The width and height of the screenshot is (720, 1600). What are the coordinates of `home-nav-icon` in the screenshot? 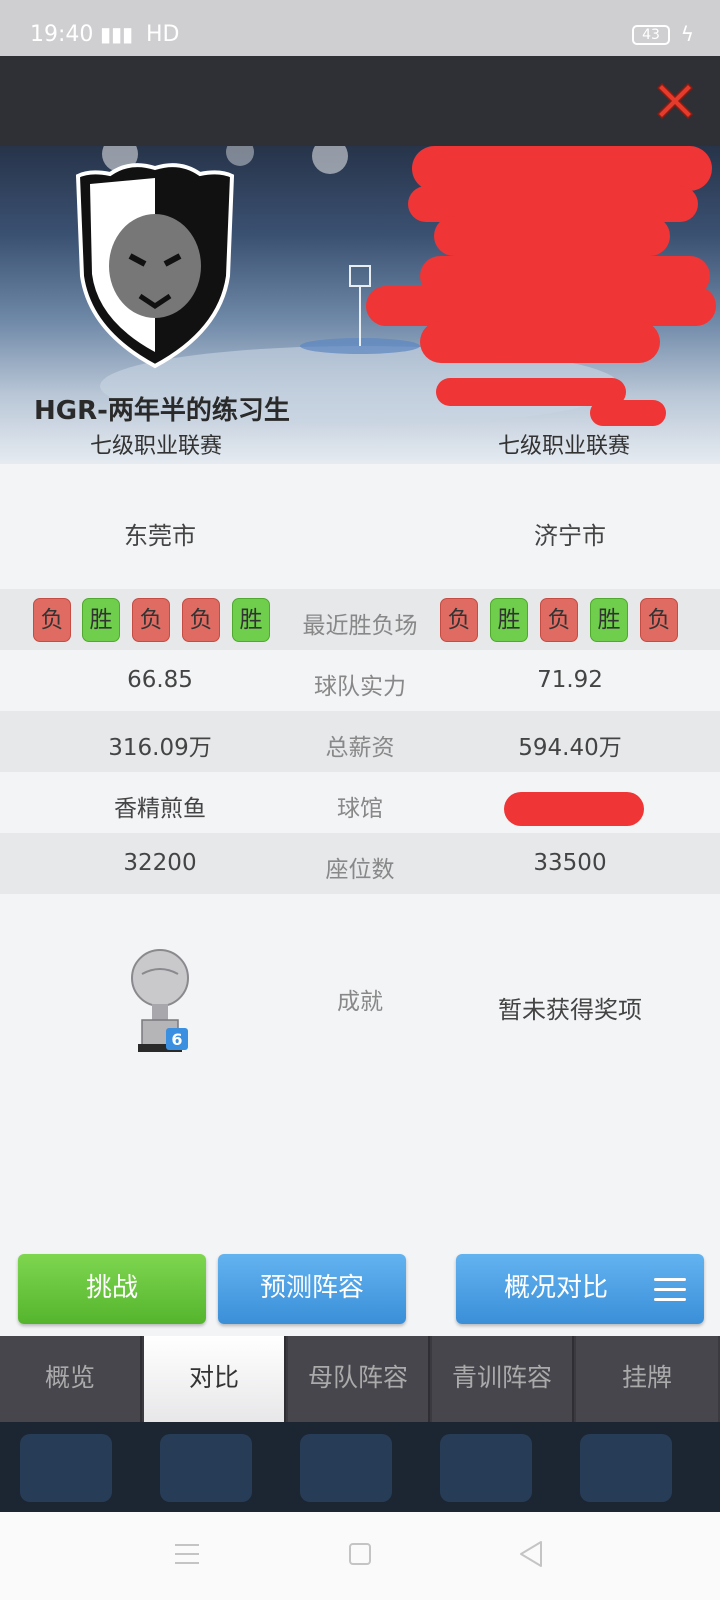 It's located at (360, 1554).